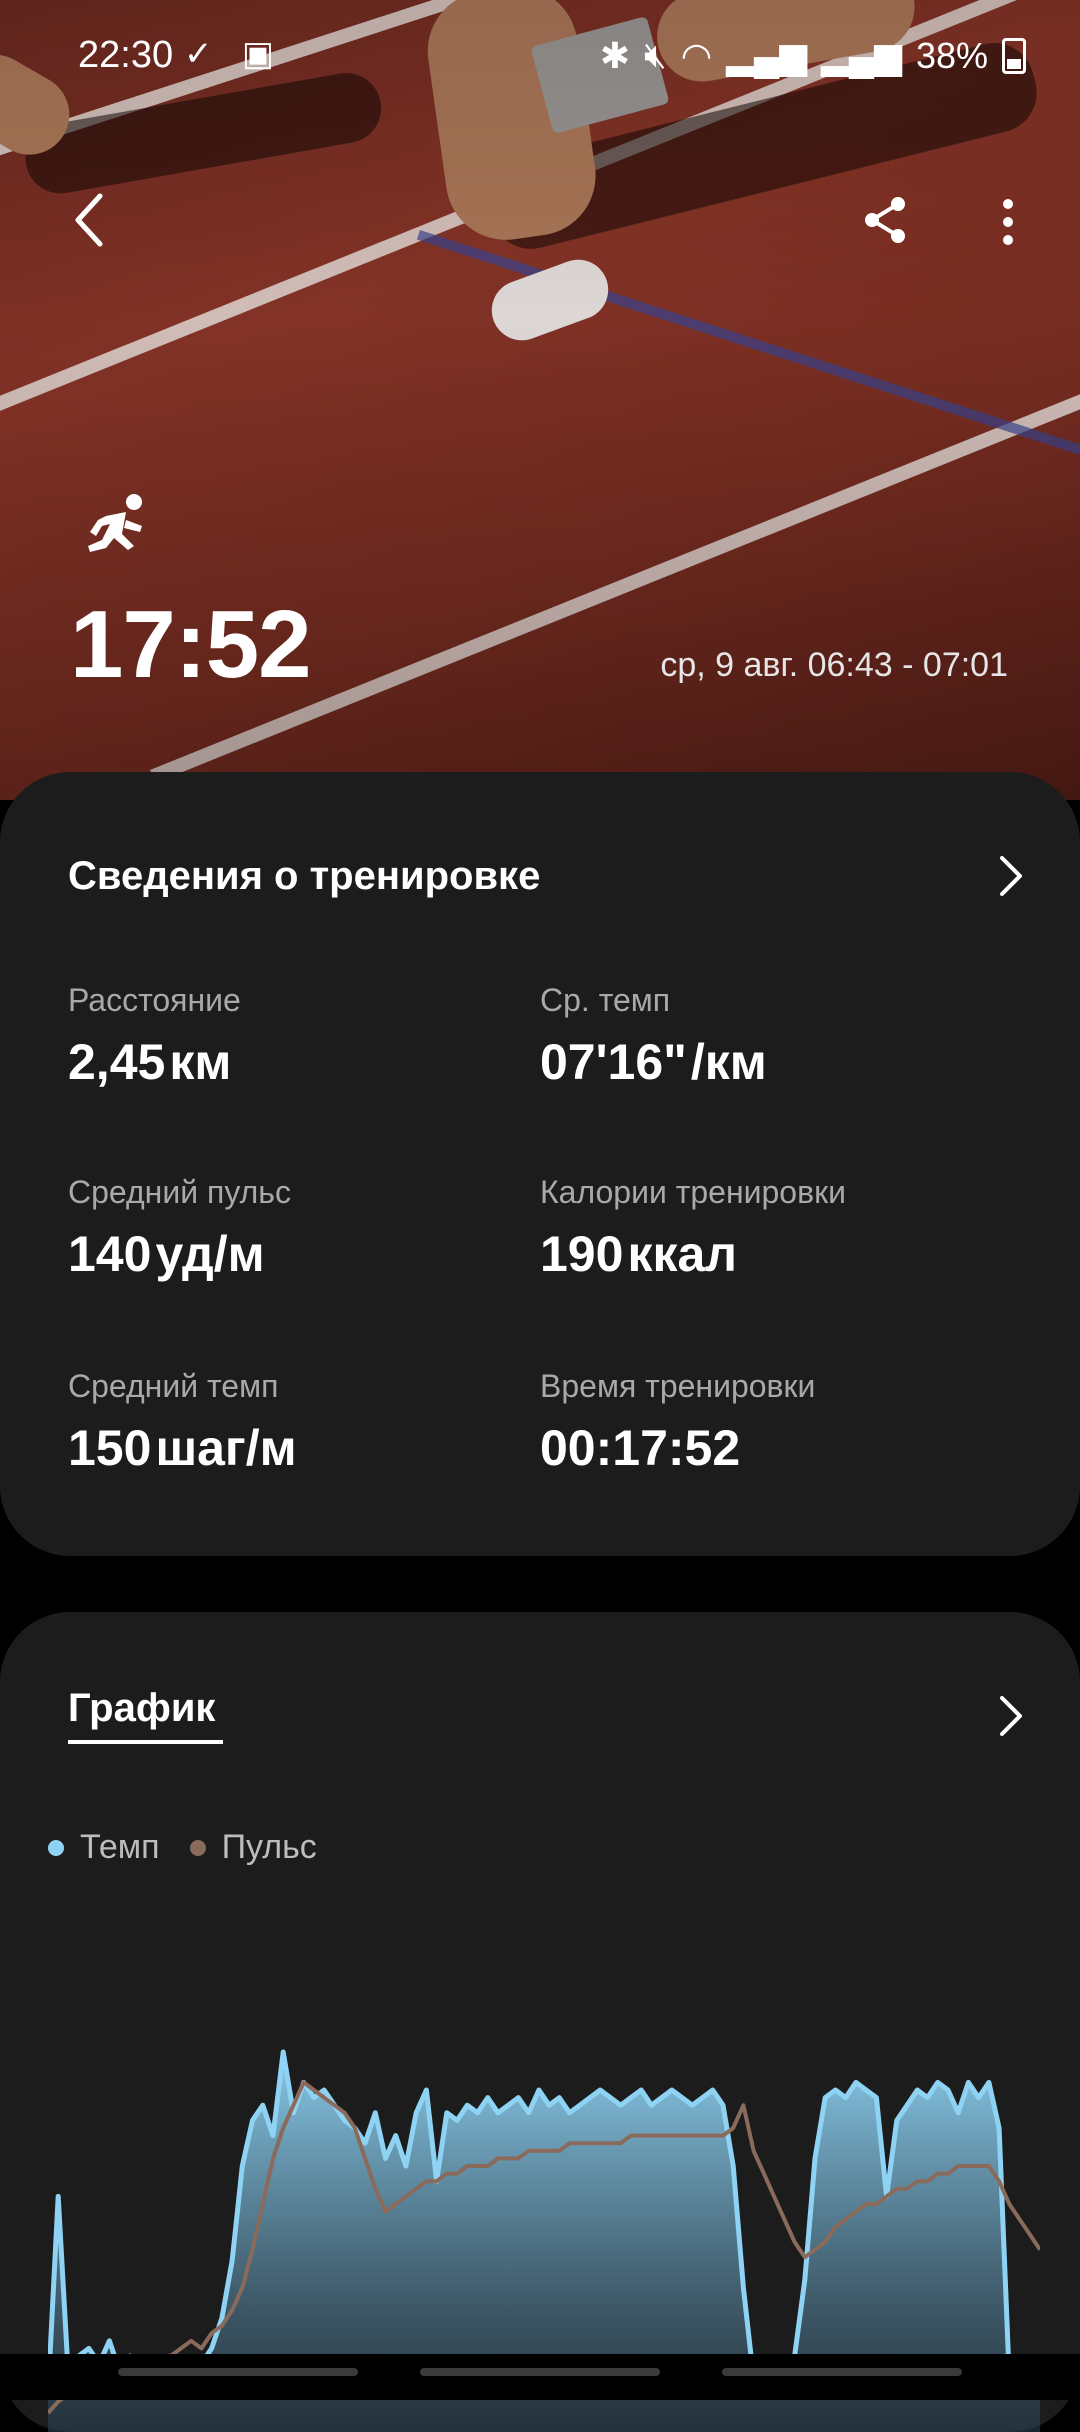  I want to click on metric-avg-pace: Ср. темп 07'16"/км, so click(653, 1036).